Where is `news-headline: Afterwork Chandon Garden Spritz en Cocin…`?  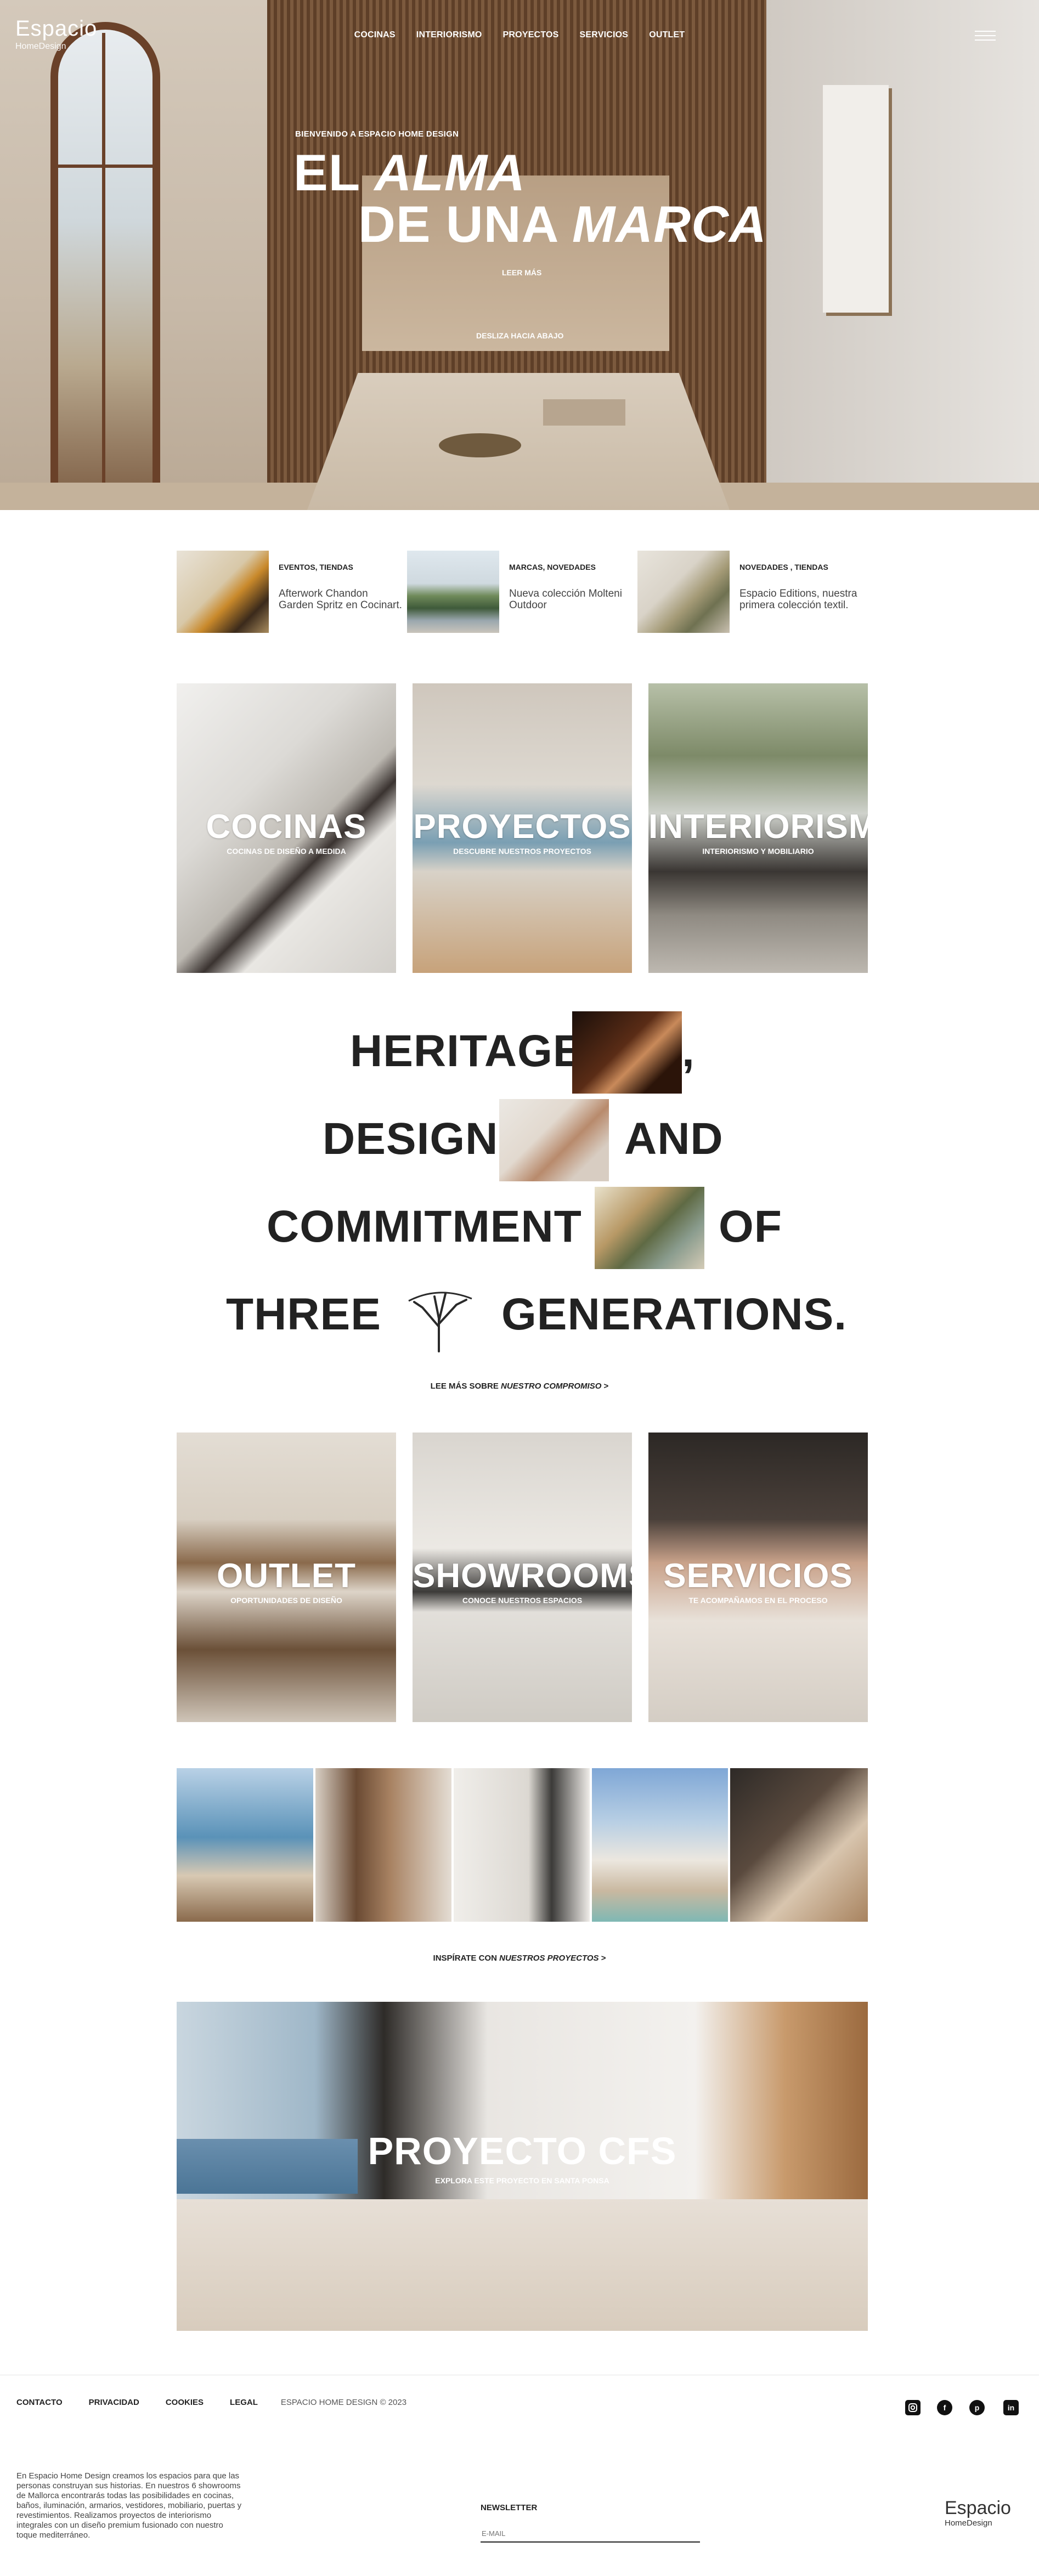 news-headline: Afterwork Chandon Garden Spritz en Cocin… is located at coordinates (340, 599).